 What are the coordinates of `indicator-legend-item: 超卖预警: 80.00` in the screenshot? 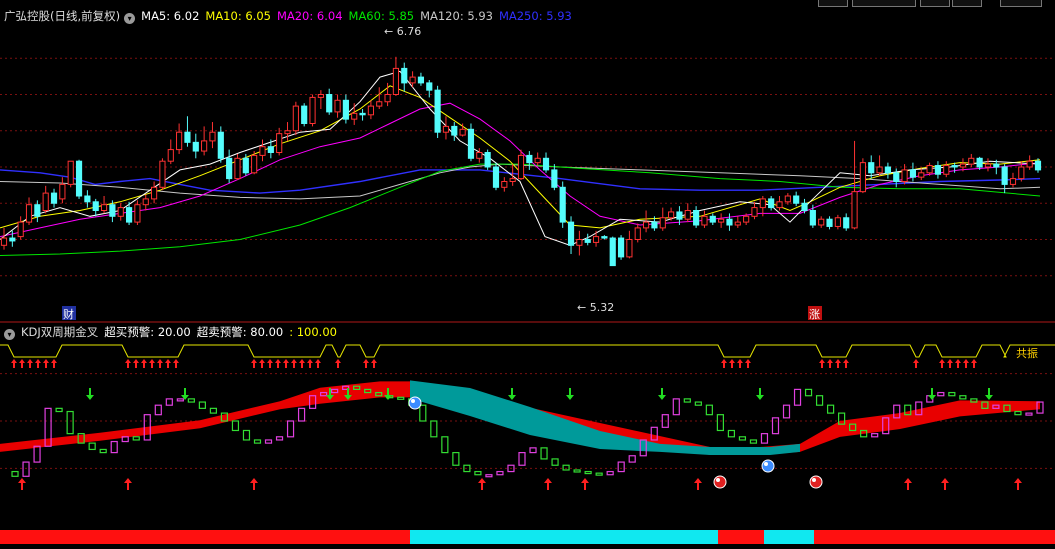 It's located at (240, 332).